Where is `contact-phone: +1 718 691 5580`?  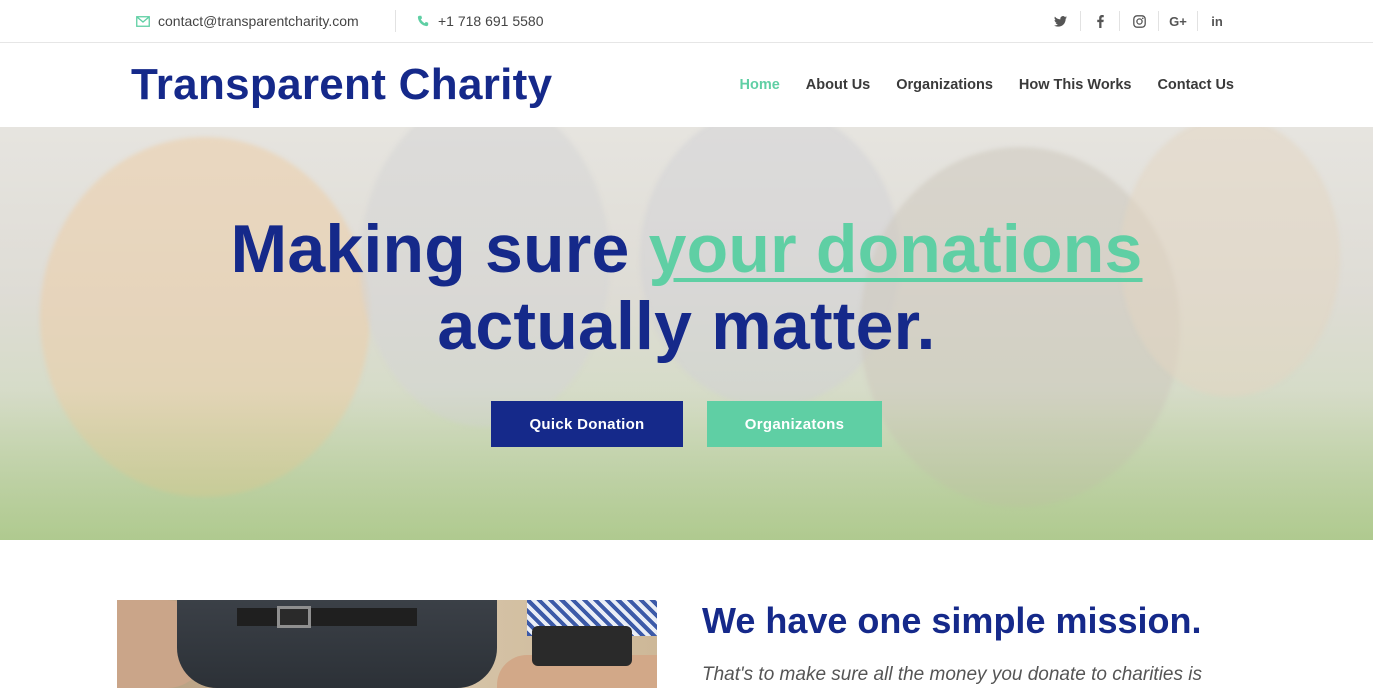
contact-phone: +1 718 691 5580 is located at coordinates (480, 21).